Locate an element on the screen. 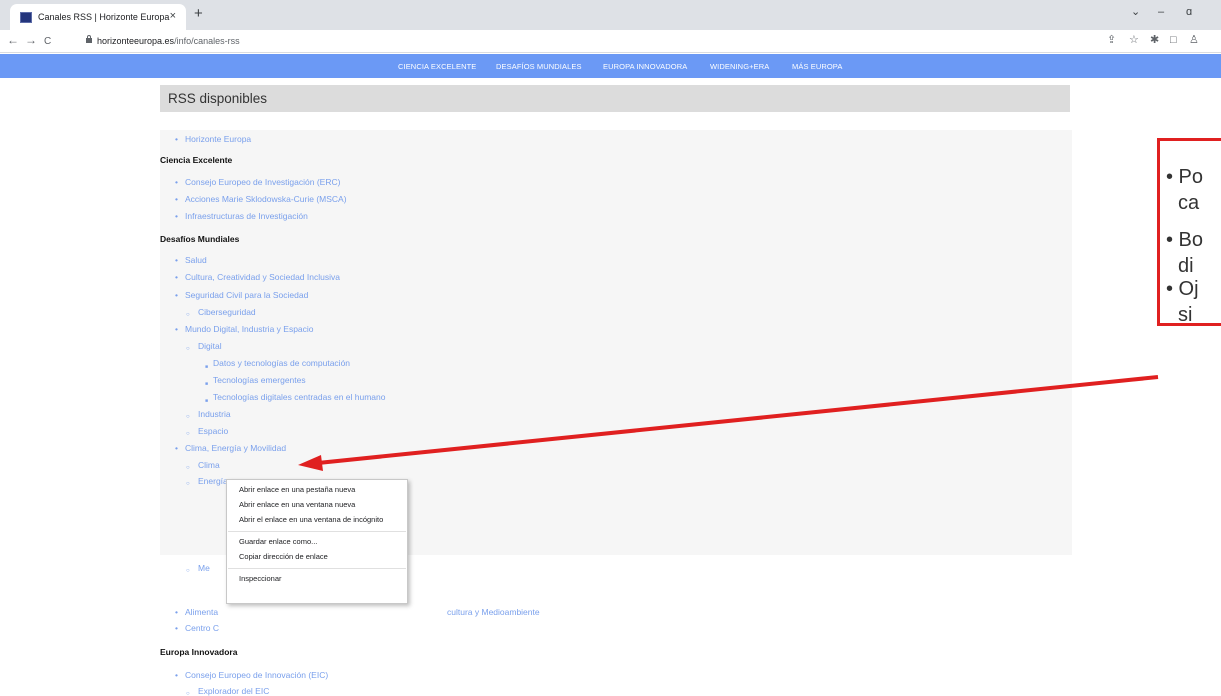 The width and height of the screenshot is (1221, 696). browser-tab-bar: Canales RSS | Horizonte Europa × + ⌄ – ɑ is located at coordinates (610, 15).